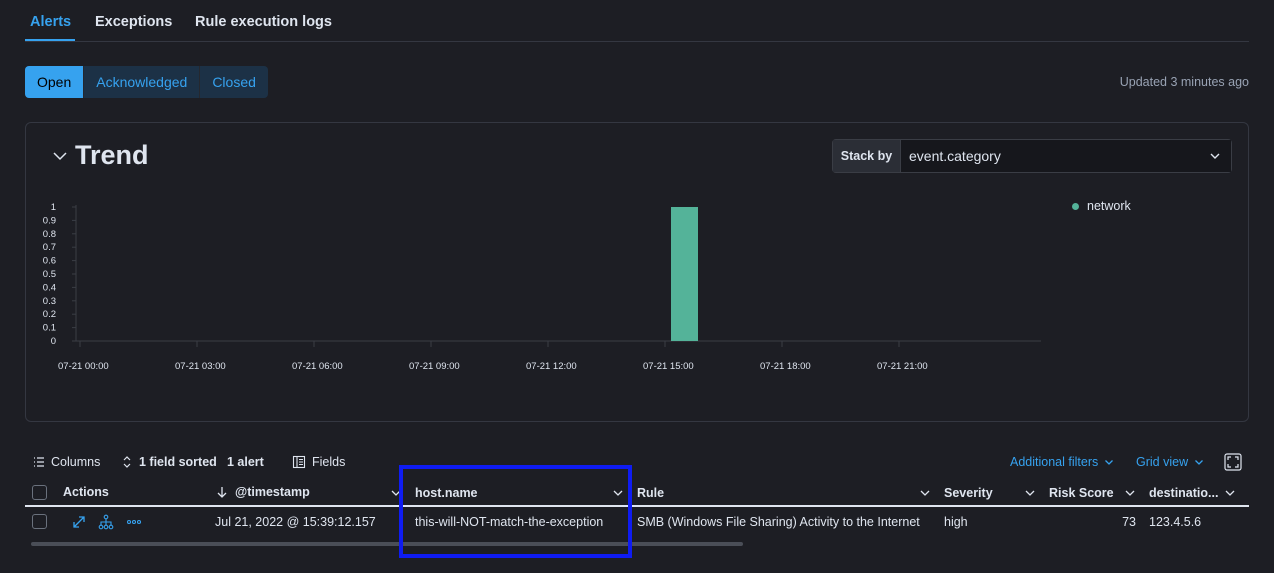 The width and height of the screenshot is (1274, 573). I want to click on header-severity: Severity, so click(968, 493).